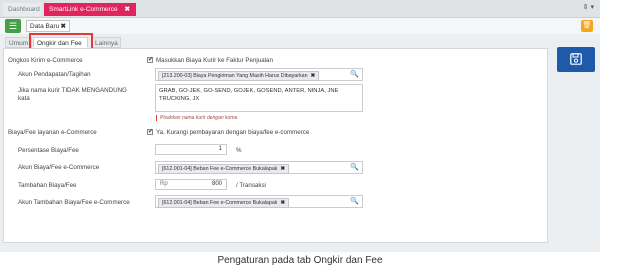 Image resolution: width=617 pixels, height=275 pixels. I want to click on ongkos-checkbox: ✔, so click(150, 60).